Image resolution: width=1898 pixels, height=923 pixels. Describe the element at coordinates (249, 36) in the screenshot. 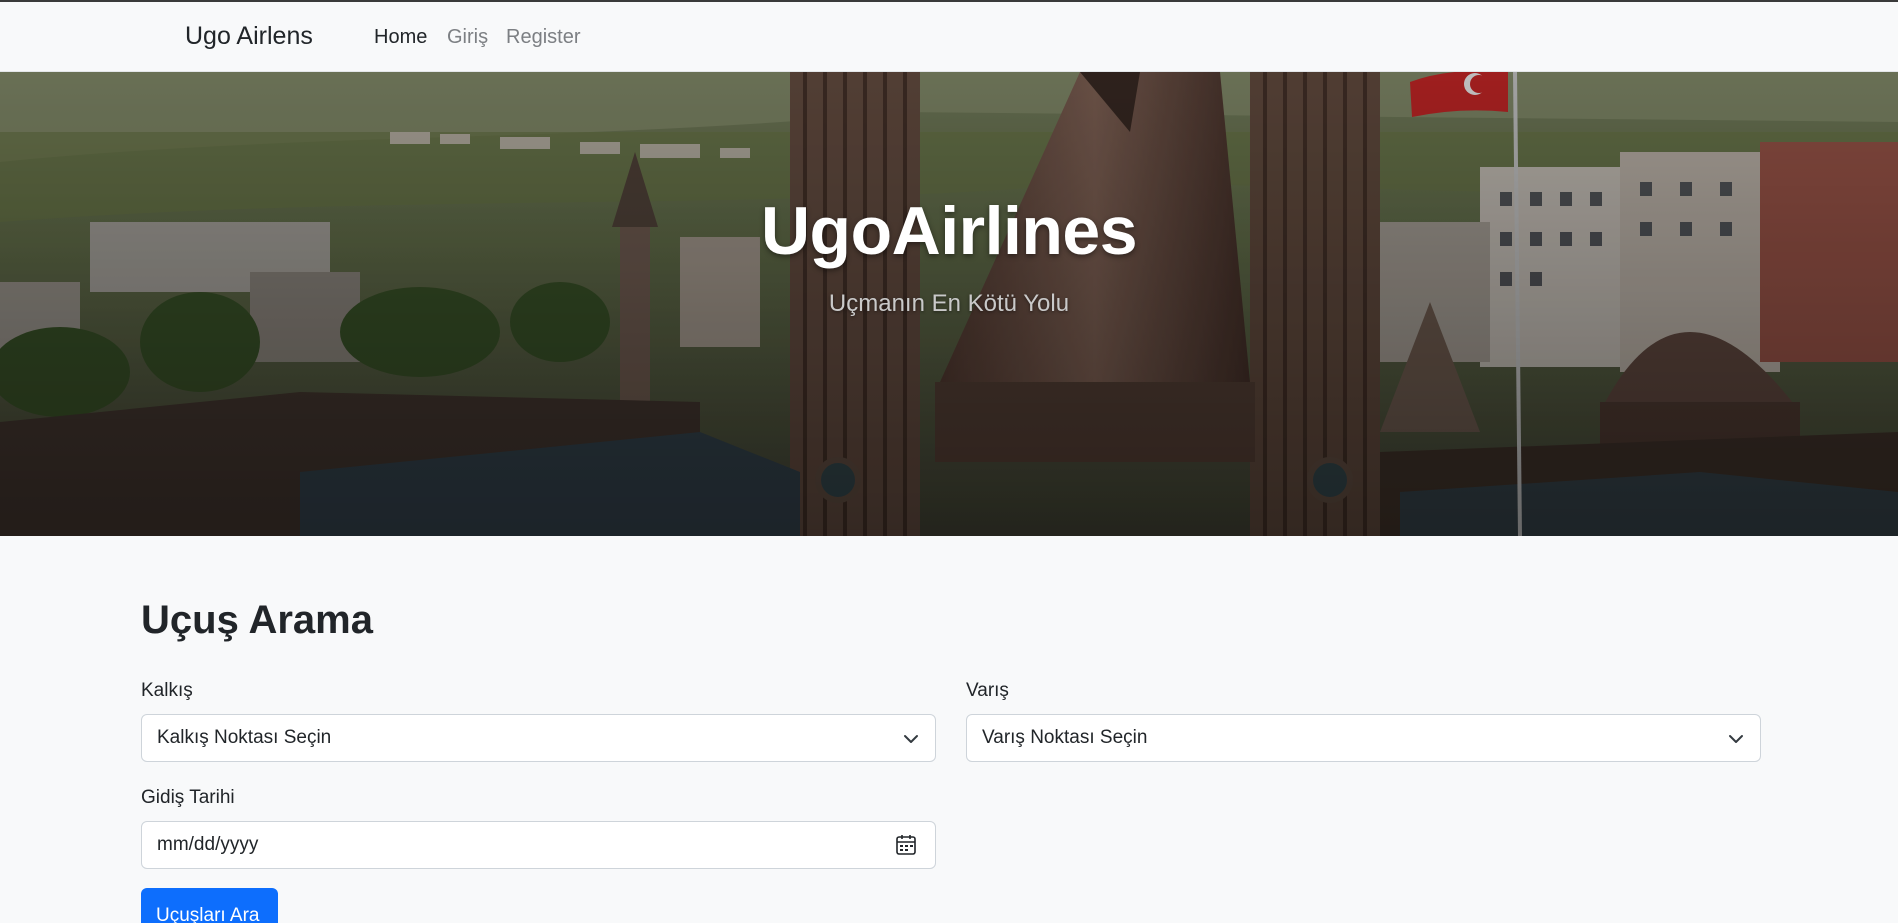

I see `navbar-brand: Ugo Airlens` at that location.